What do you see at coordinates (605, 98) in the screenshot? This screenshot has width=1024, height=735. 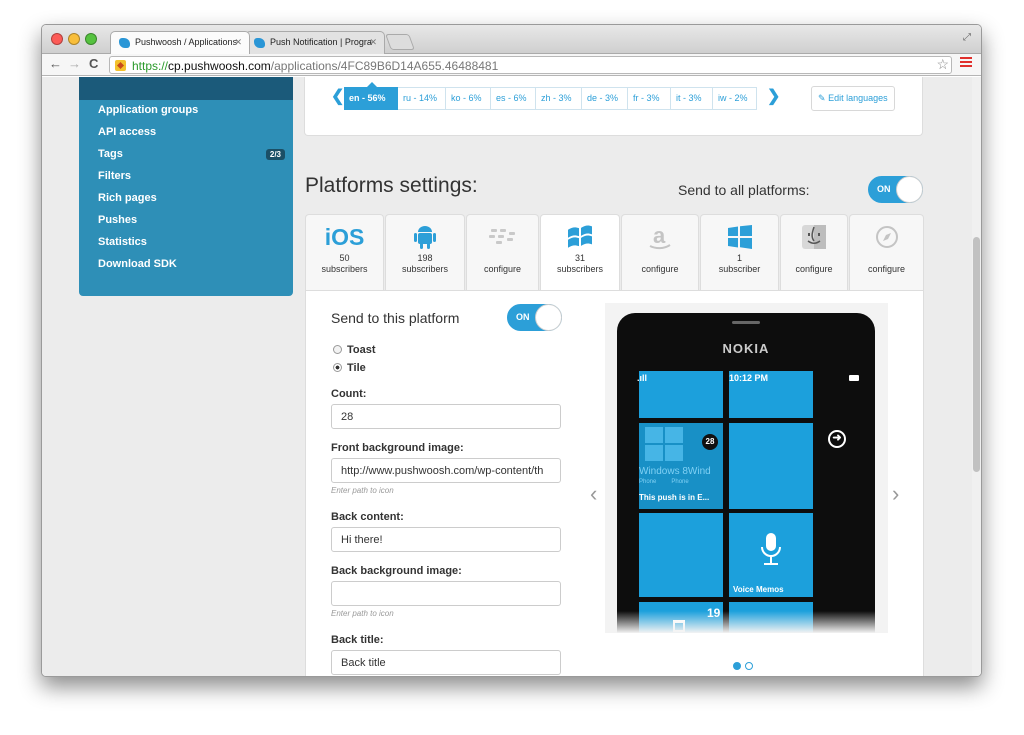 I see `lang-tab-de: de - 3%` at bounding box center [605, 98].